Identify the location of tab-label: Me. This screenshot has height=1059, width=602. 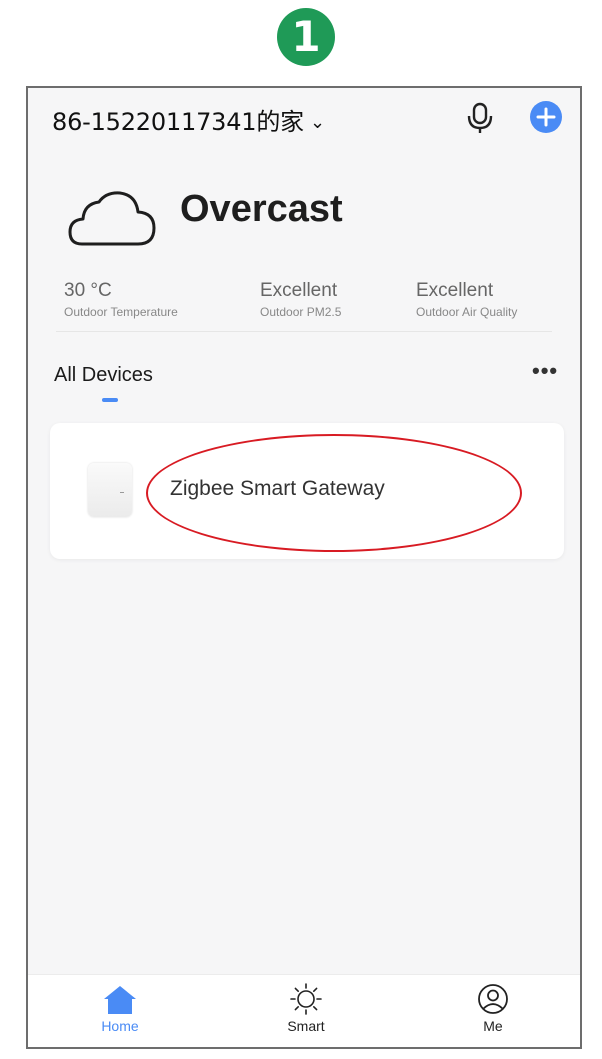
(493, 1026).